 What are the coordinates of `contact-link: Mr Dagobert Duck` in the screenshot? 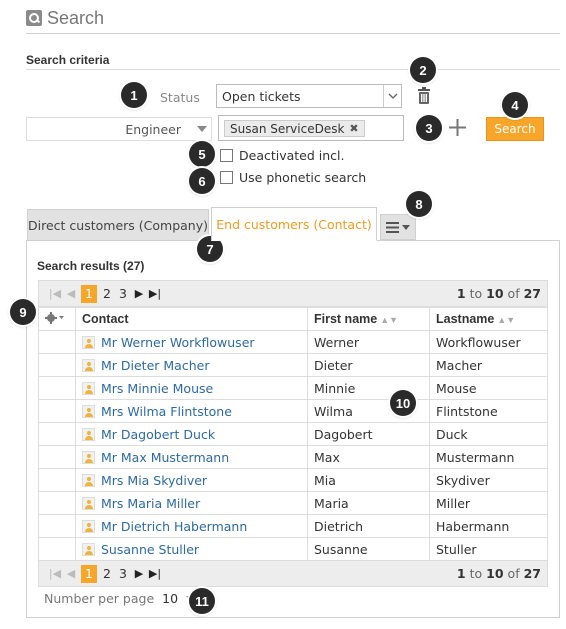 It's located at (158, 434).